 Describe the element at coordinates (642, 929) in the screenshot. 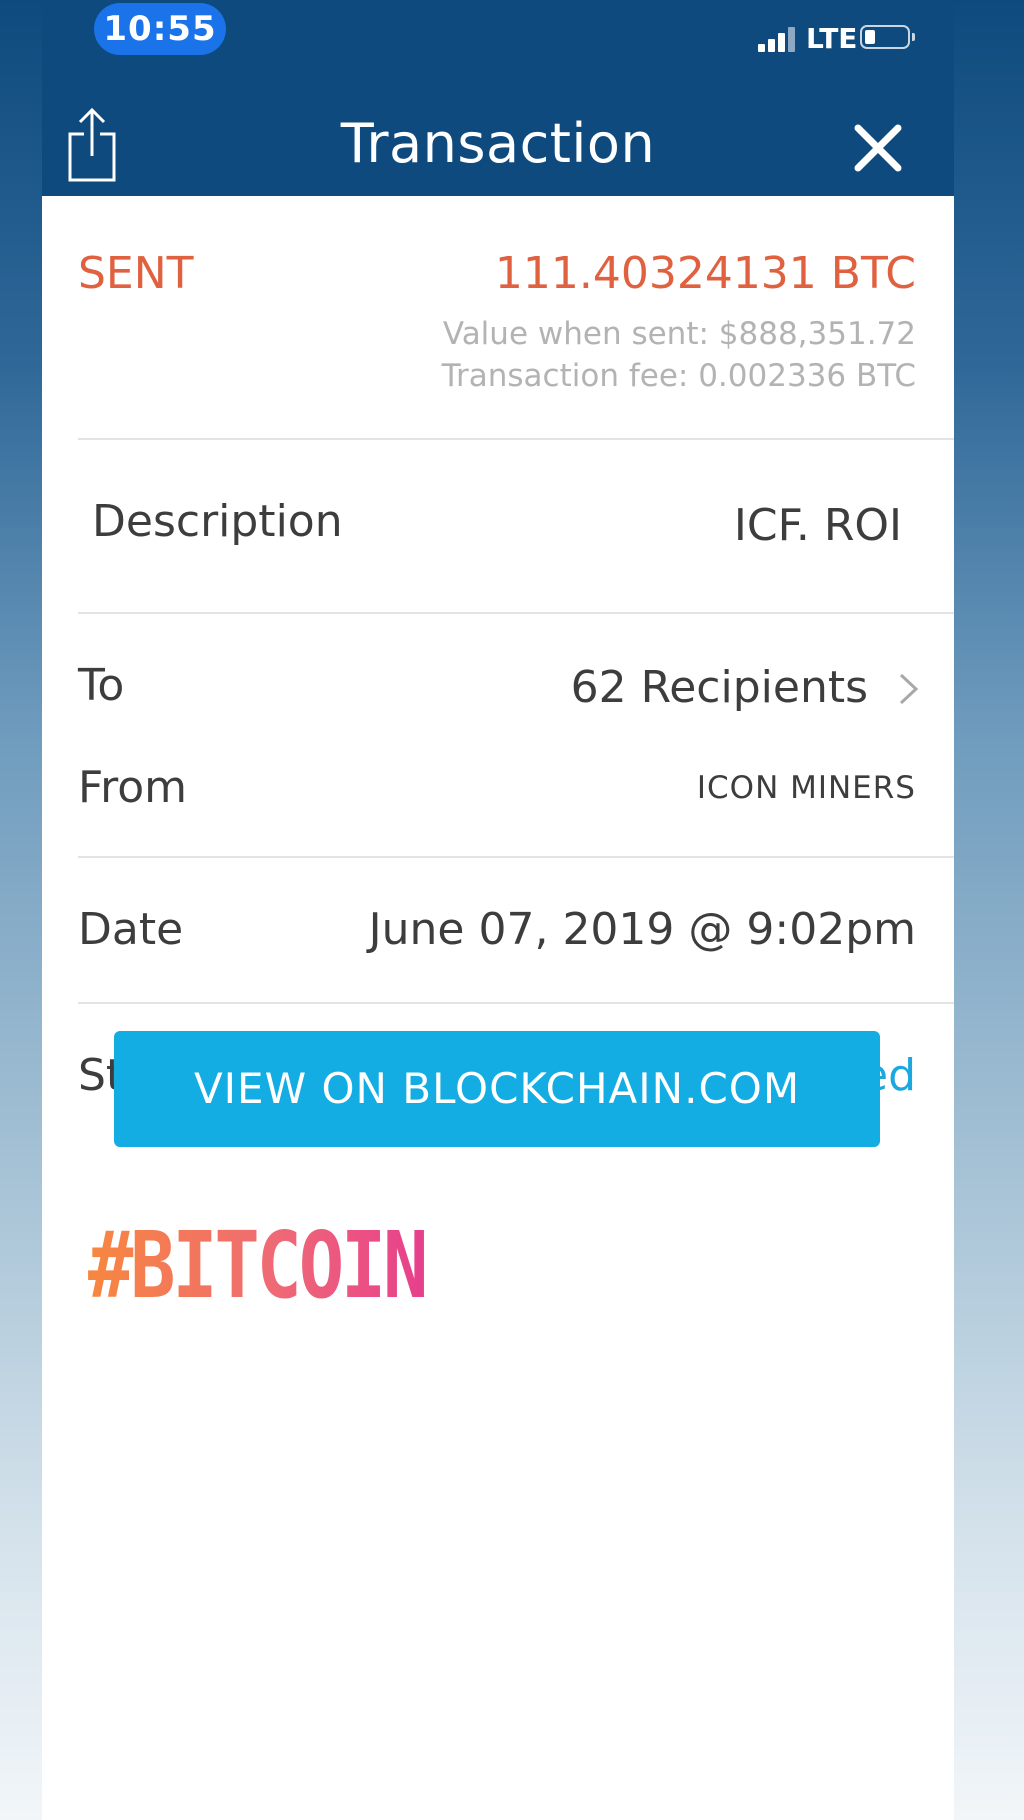

I see `date-value: June 07, 2019 @ 9:02pm` at that location.